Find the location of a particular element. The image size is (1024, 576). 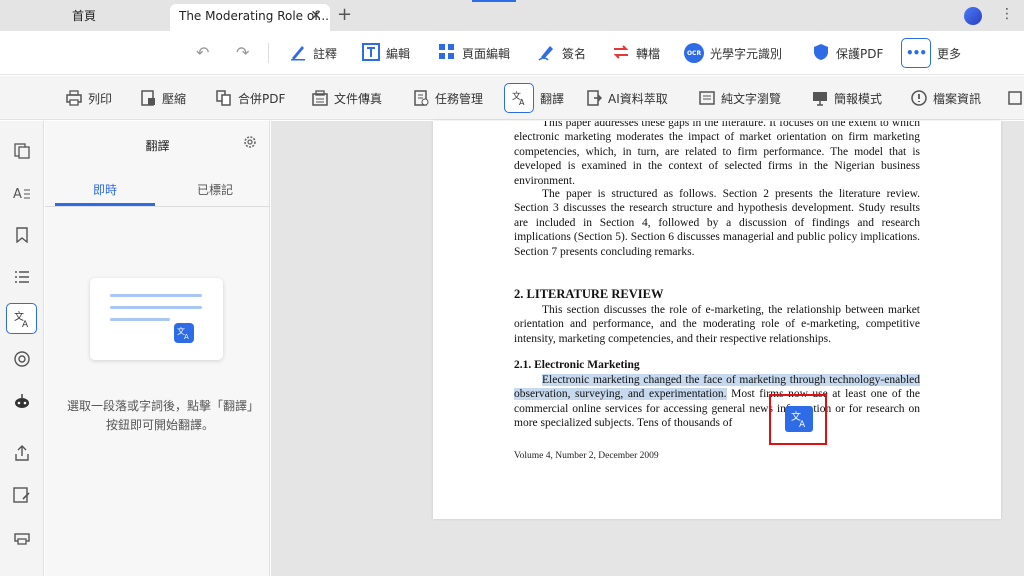

plain-text-view-label: 純文字瀏覽 is located at coordinates (751, 98).